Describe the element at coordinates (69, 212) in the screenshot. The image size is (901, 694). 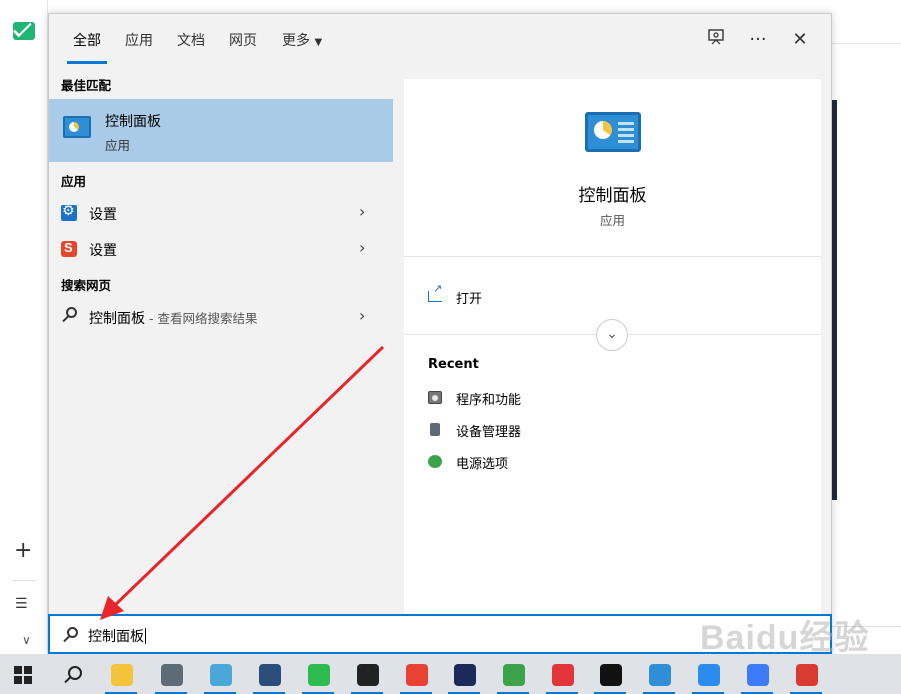
I see `settings-gear-icon` at that location.